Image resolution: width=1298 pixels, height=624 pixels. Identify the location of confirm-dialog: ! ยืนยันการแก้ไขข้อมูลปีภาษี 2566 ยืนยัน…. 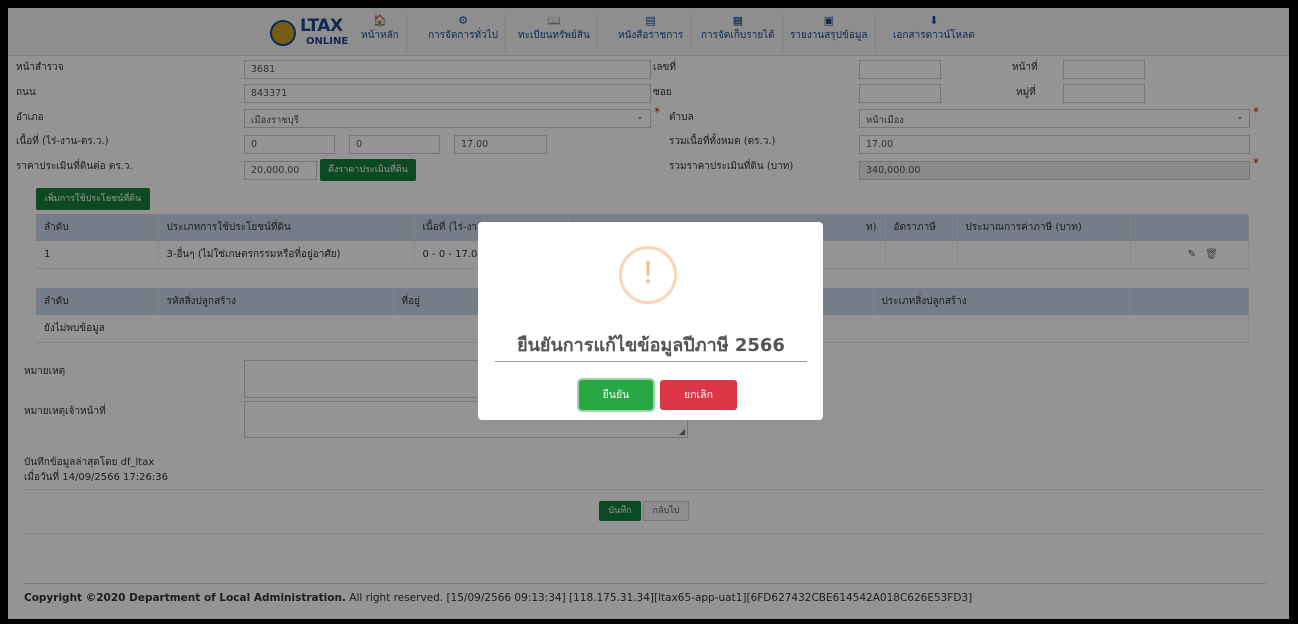
(650, 321).